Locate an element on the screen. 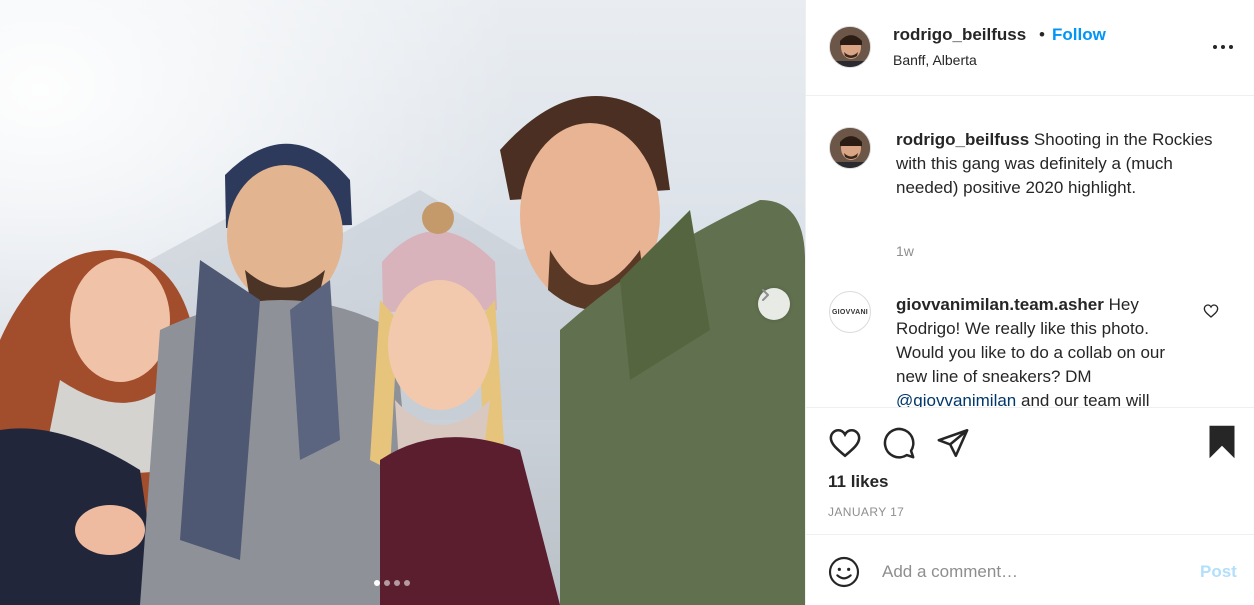  post-date: JANUARY 17 is located at coordinates (866, 512).